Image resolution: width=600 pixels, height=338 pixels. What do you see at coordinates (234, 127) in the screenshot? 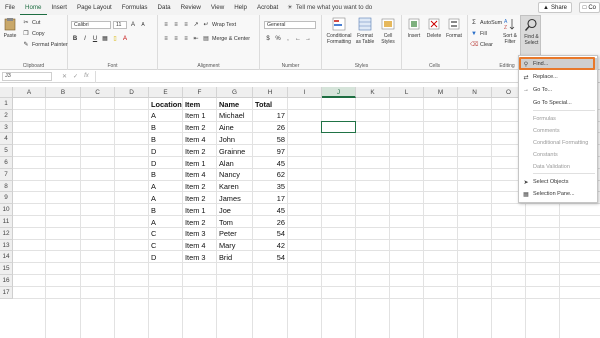
I see `table-cell: Aine` at bounding box center [234, 127].